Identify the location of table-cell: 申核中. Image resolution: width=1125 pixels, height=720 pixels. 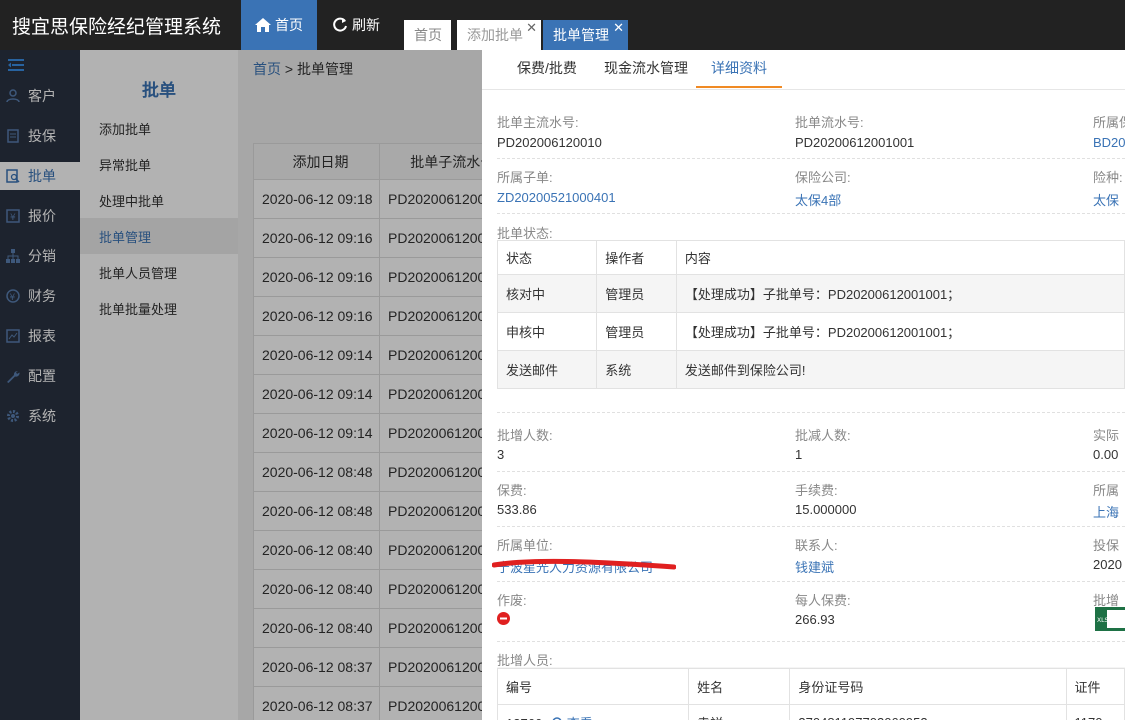
(547, 331).